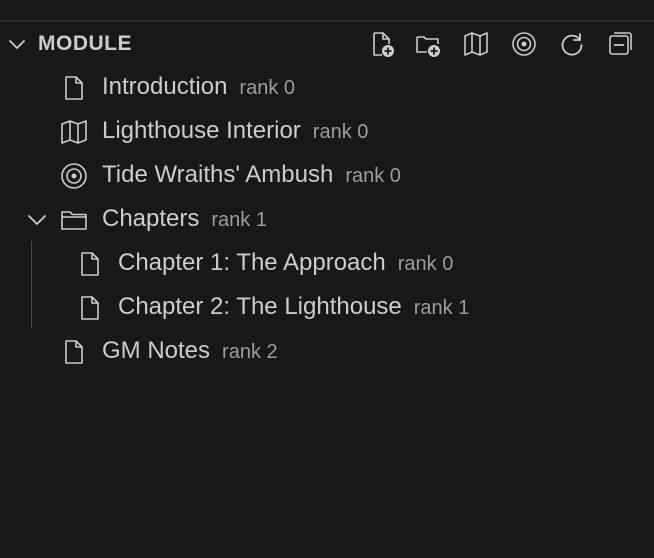  What do you see at coordinates (327, 44) in the screenshot?
I see `module-section-header: MODULE` at bounding box center [327, 44].